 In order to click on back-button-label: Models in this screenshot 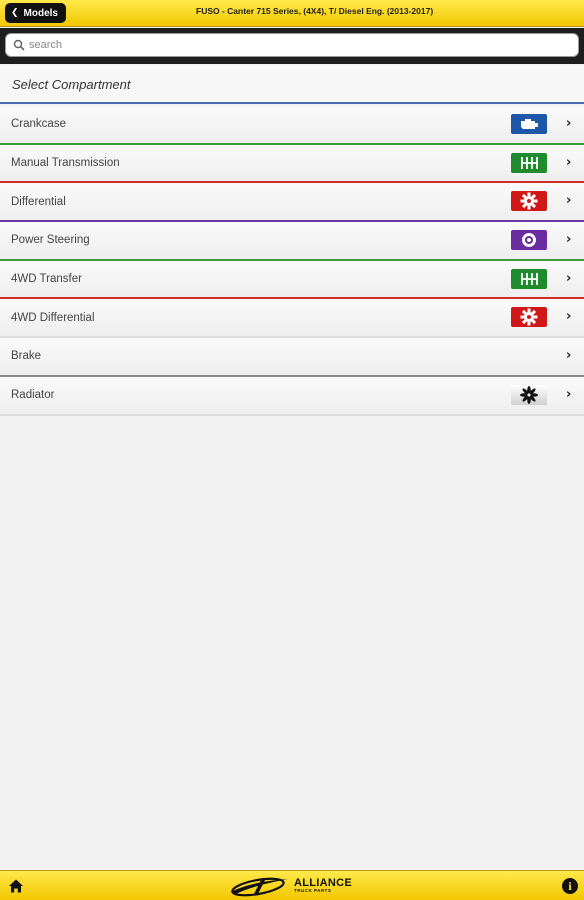, I will do `click(40, 13)`.